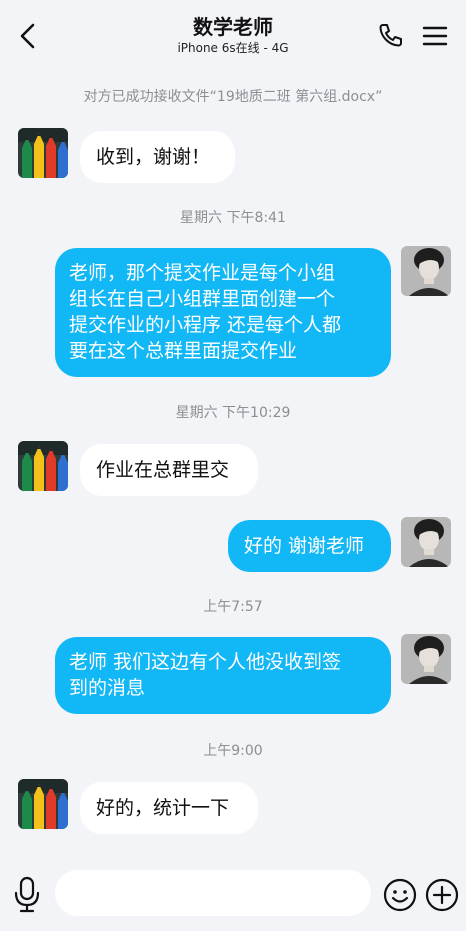 The height and width of the screenshot is (931, 466). Describe the element at coordinates (183, 351) in the screenshot. I see `message-text-line: 要在这个总群里面提交作业` at that location.